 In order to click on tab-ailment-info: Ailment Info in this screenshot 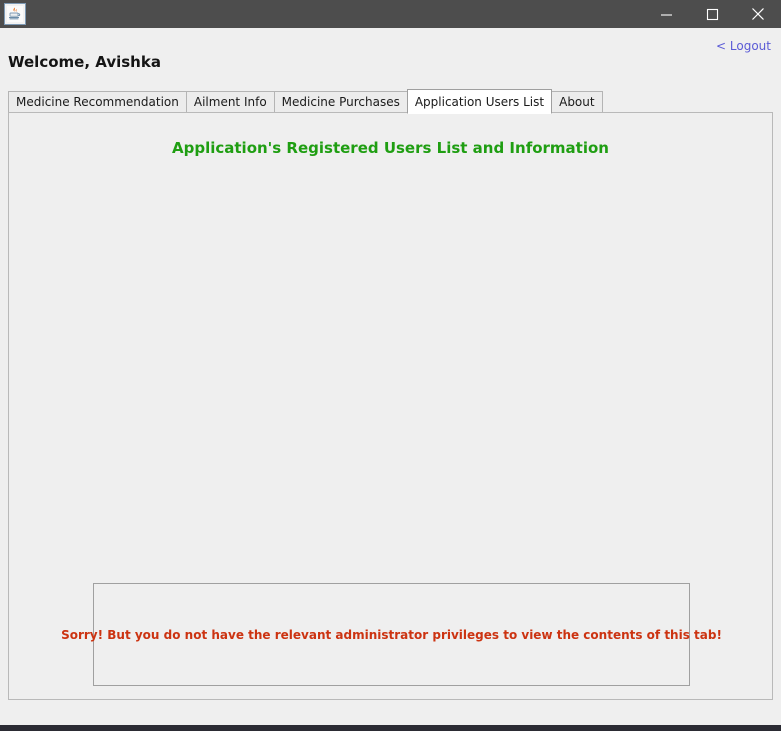, I will do `click(230, 102)`.